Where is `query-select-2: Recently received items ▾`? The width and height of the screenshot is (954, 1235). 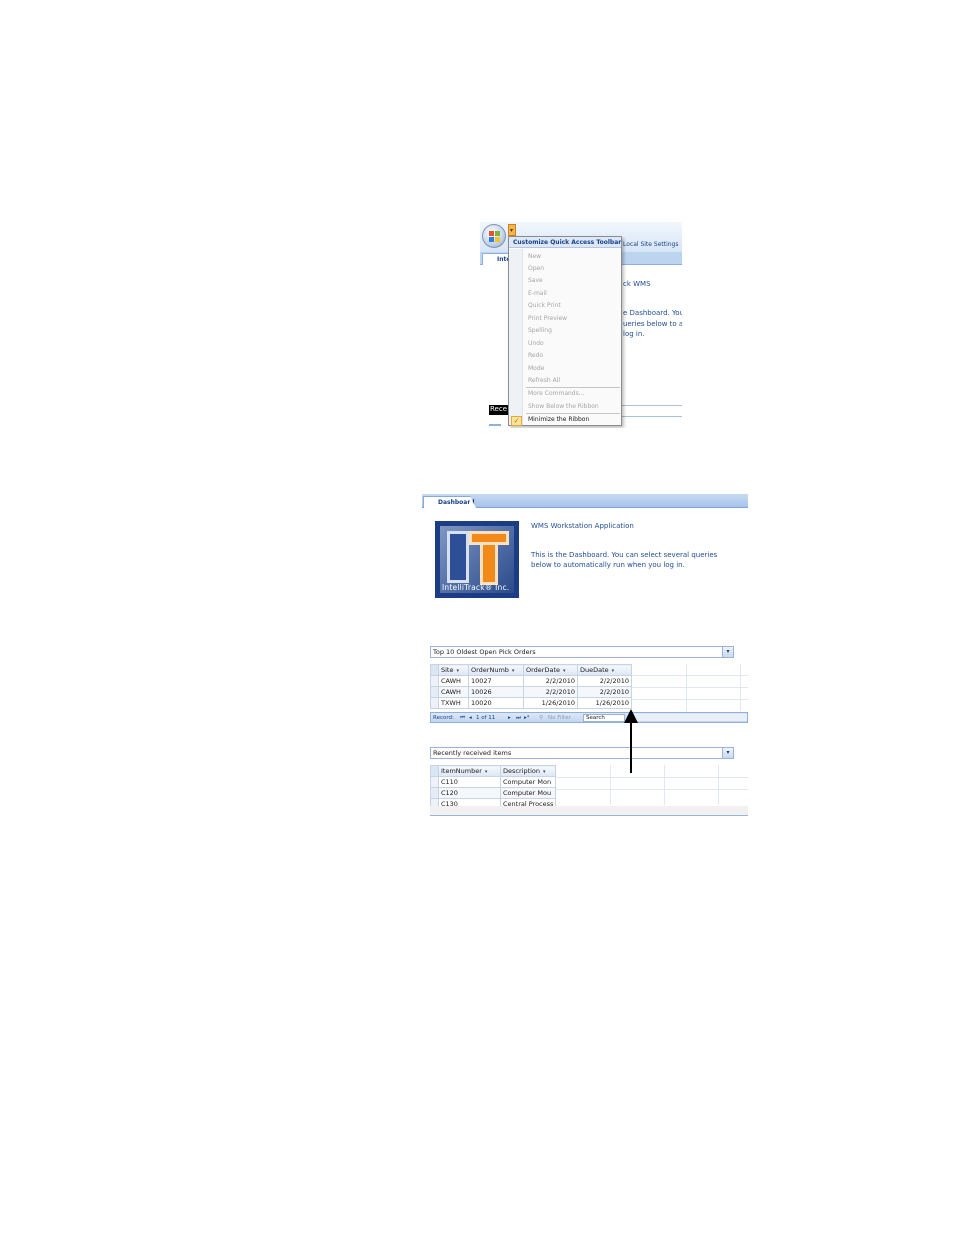
query-select-2: Recently received items ▾ is located at coordinates (582, 753).